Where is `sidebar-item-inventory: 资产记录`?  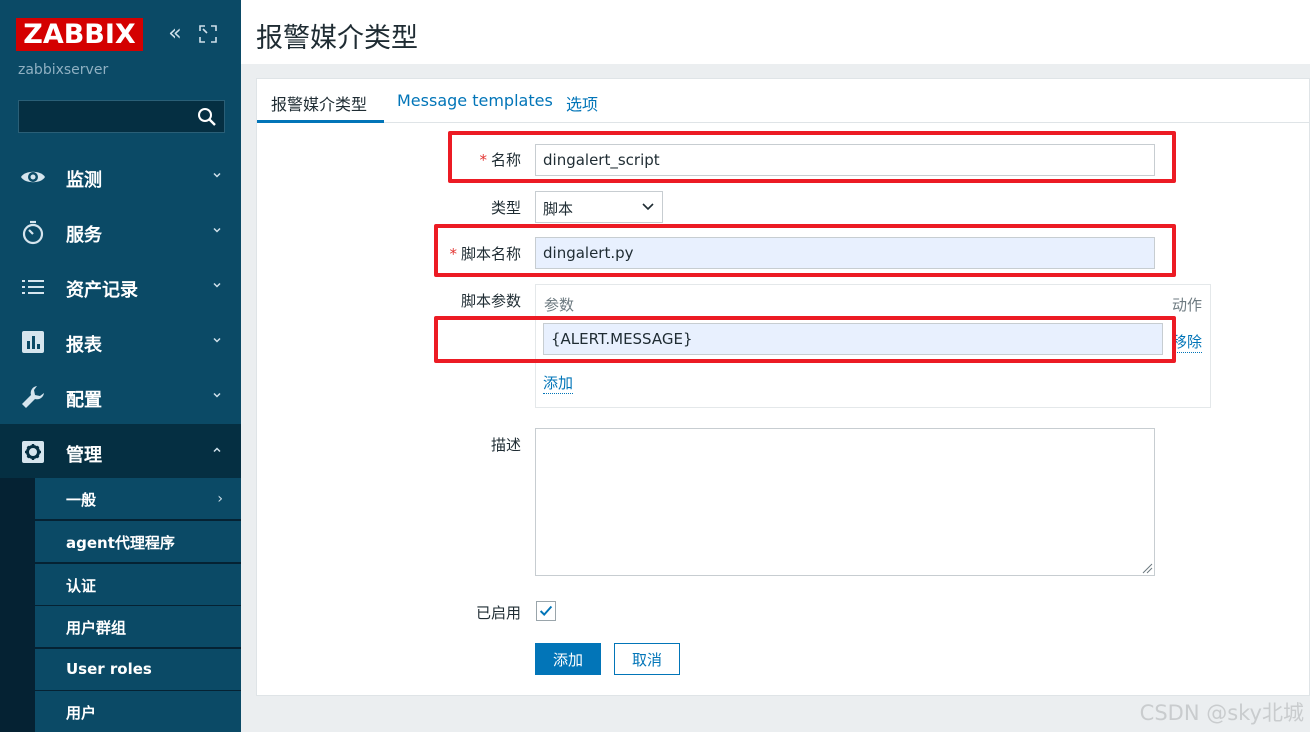
sidebar-item-inventory: 资产记录 is located at coordinates (120, 286).